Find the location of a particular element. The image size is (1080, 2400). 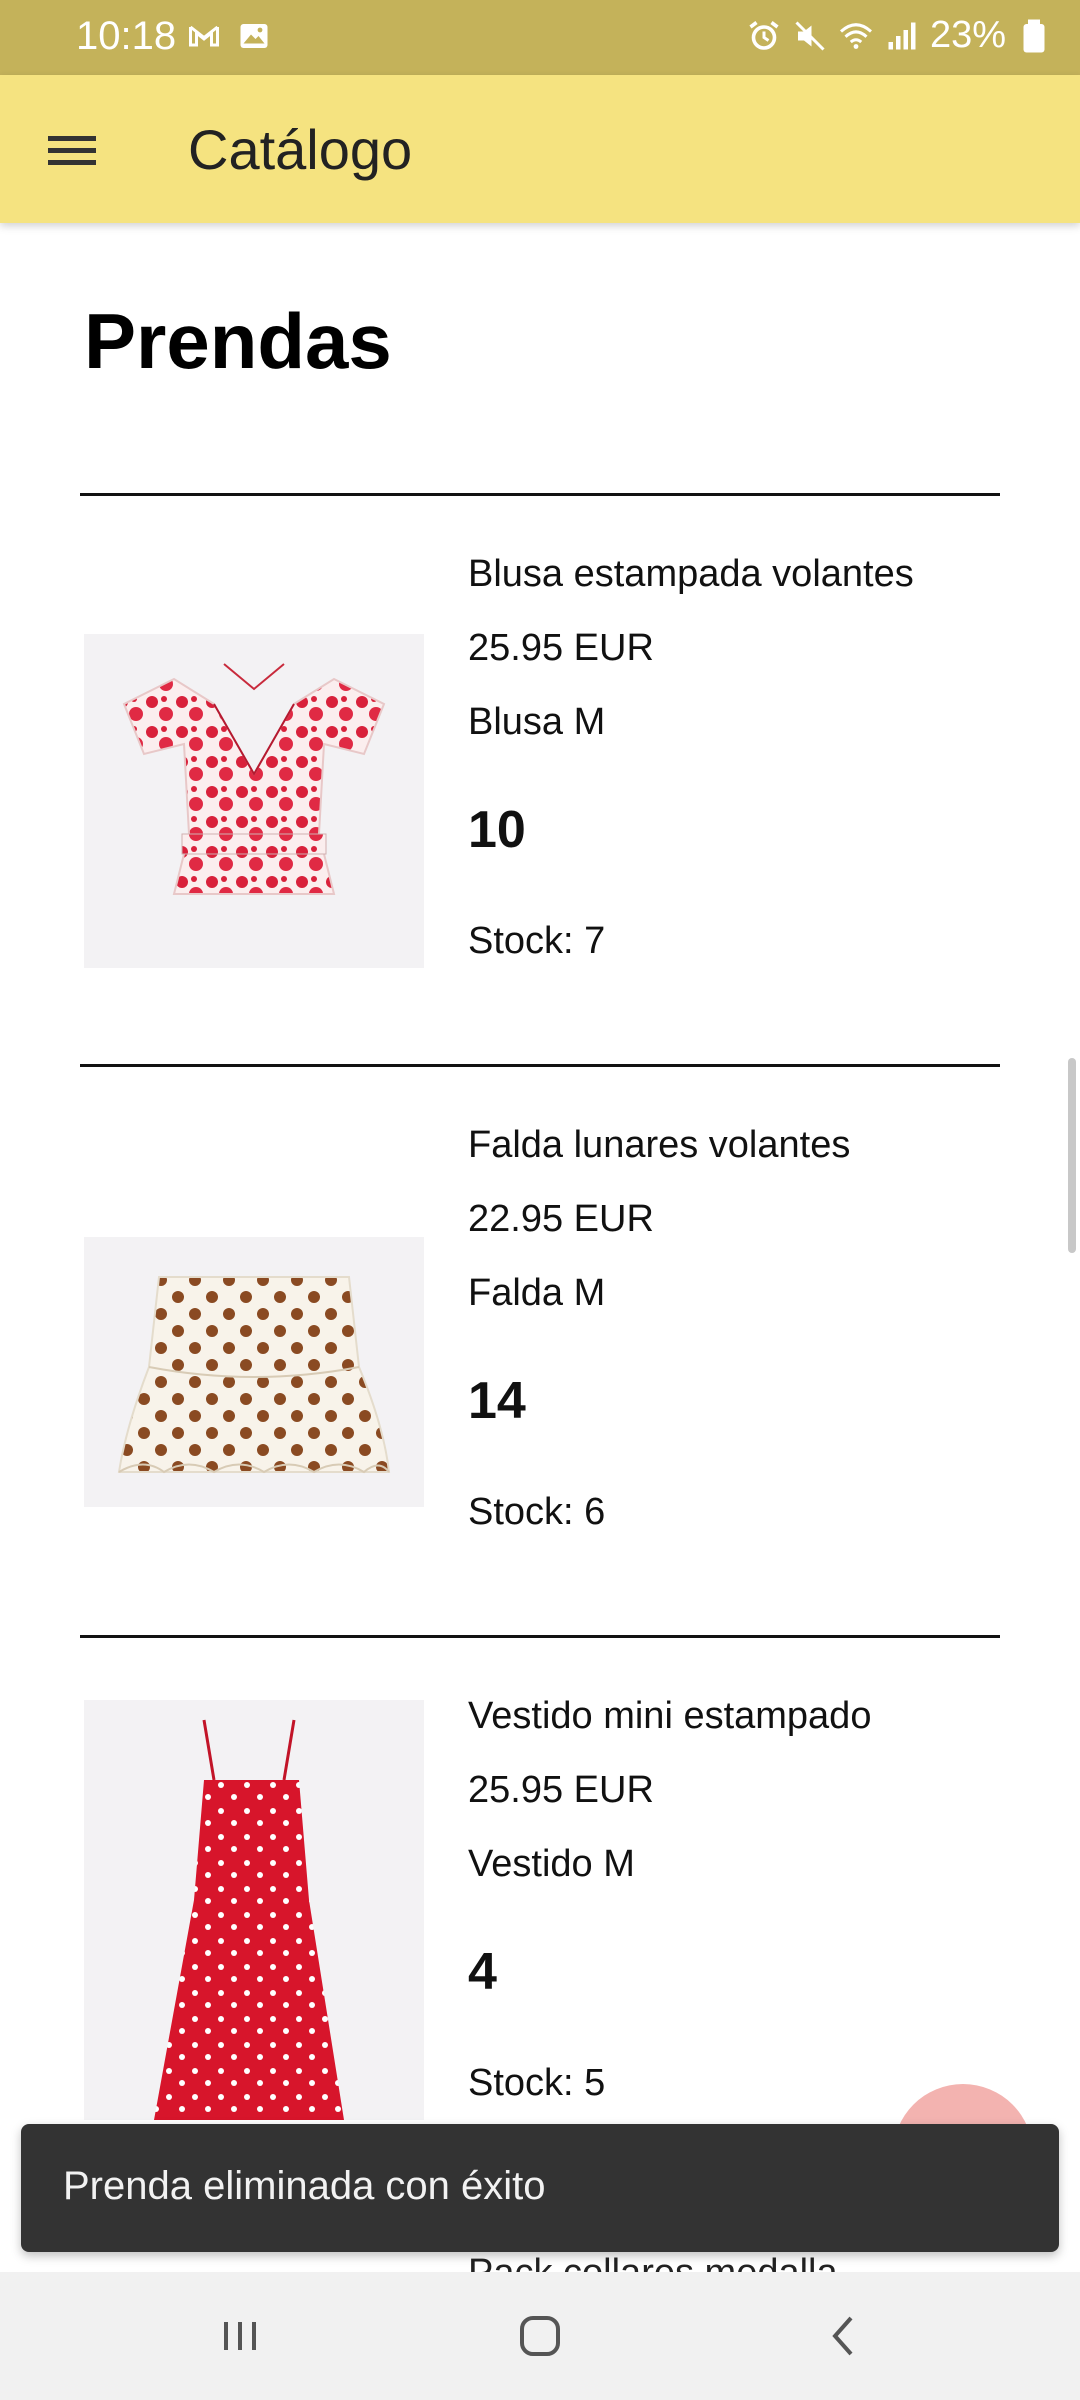

navigation-bar is located at coordinates (540, 2336).